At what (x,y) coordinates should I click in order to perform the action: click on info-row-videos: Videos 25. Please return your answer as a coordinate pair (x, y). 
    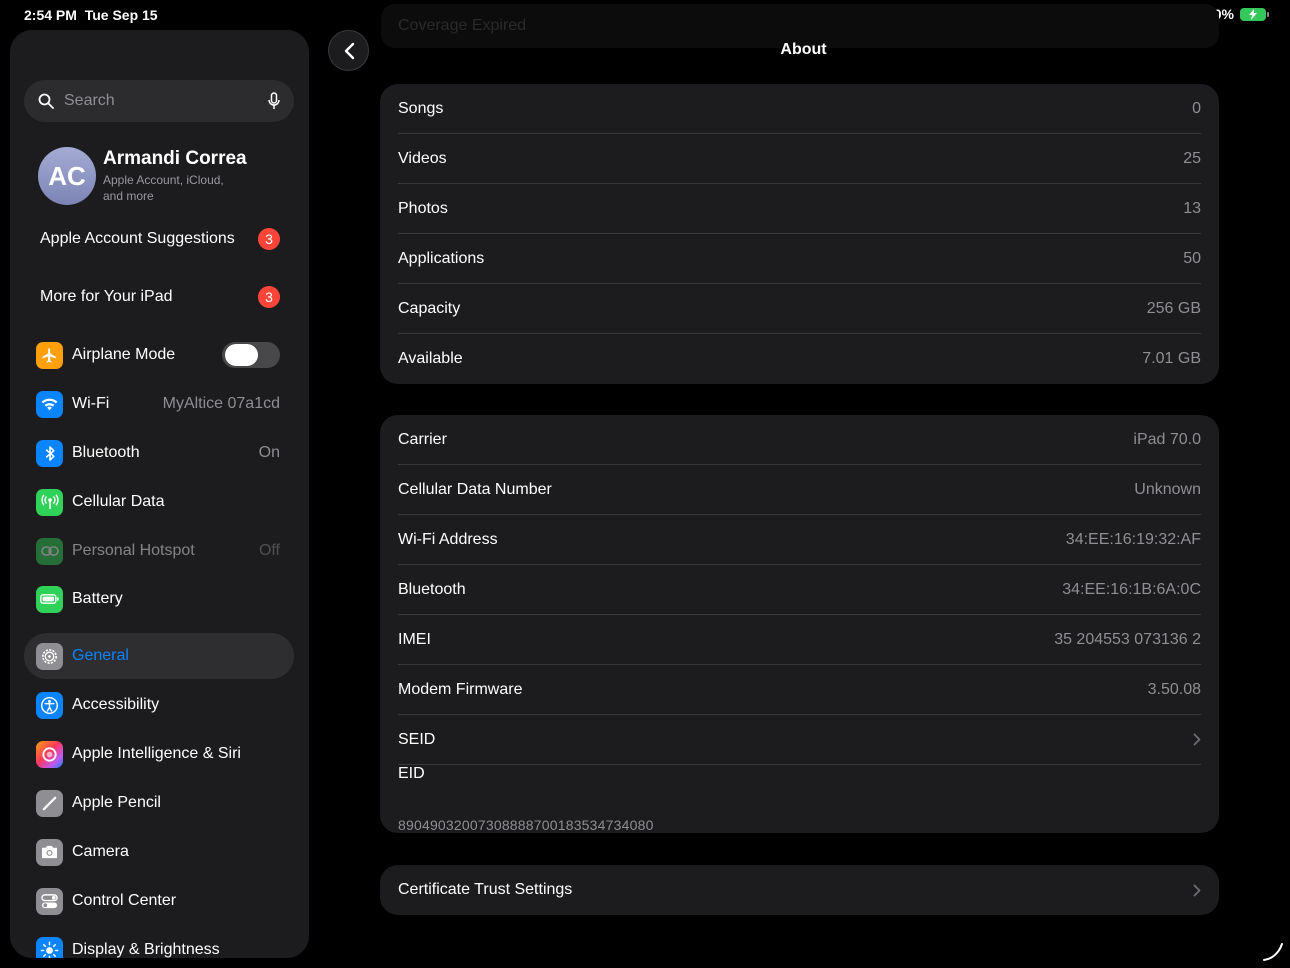
    Looking at the image, I should click on (799, 159).